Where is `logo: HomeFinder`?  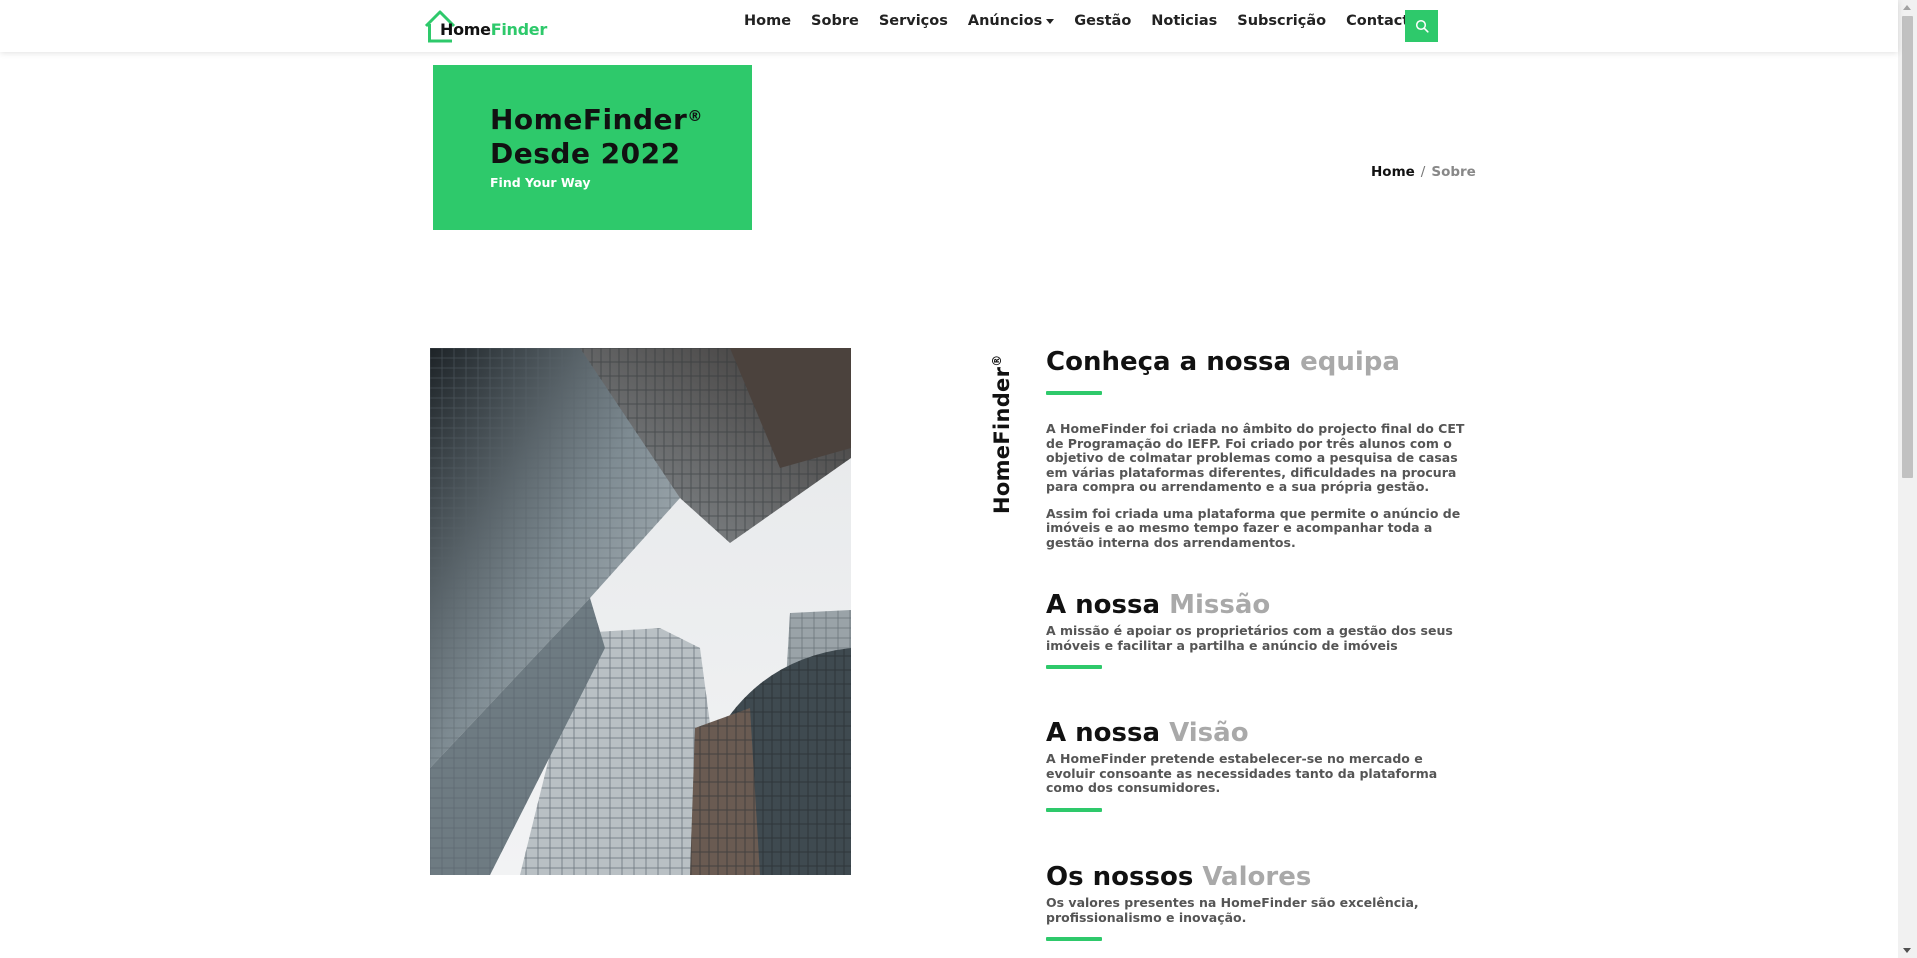 logo: HomeFinder is located at coordinates (485, 26).